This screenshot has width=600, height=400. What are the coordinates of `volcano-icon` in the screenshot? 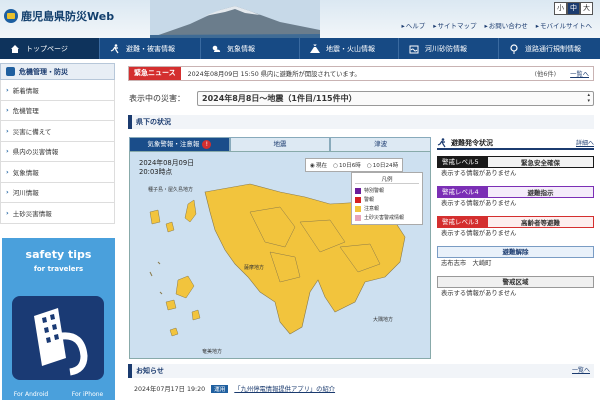 It's located at (315, 48).